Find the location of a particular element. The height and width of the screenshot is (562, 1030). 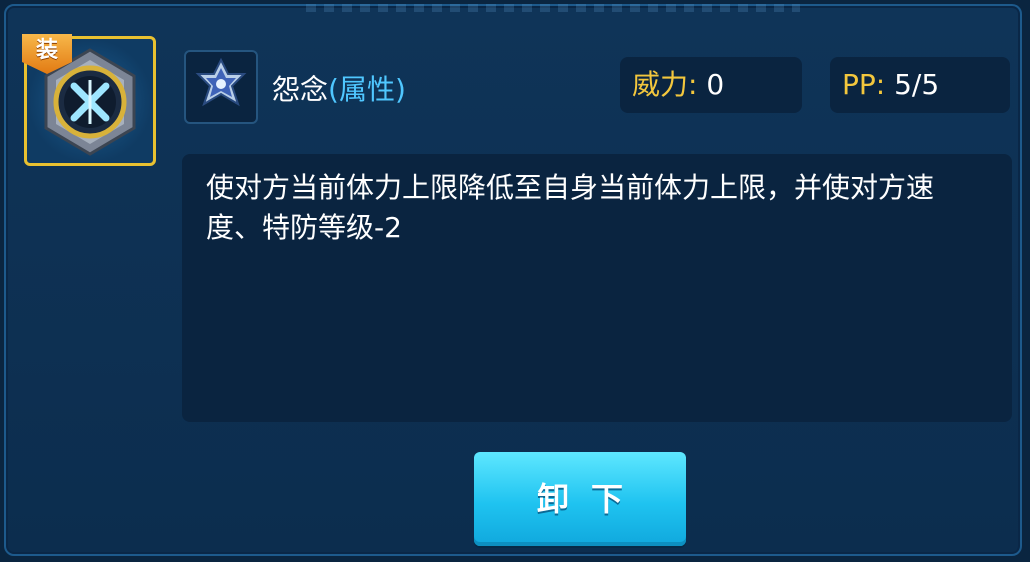

unequip-button: 卸下 is located at coordinates (580, 499).